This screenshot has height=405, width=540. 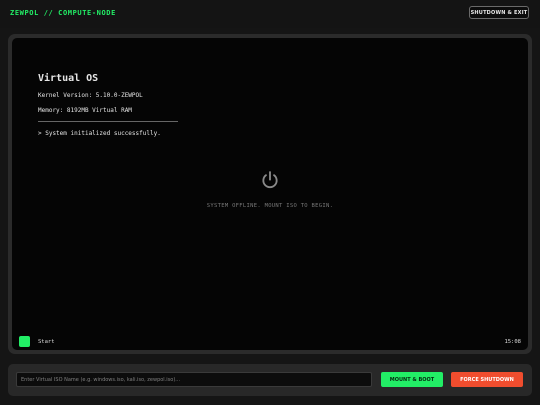 What do you see at coordinates (85, 110) in the screenshot?
I see `memory-info: Memory: 8192MB Virtual RAM` at bounding box center [85, 110].